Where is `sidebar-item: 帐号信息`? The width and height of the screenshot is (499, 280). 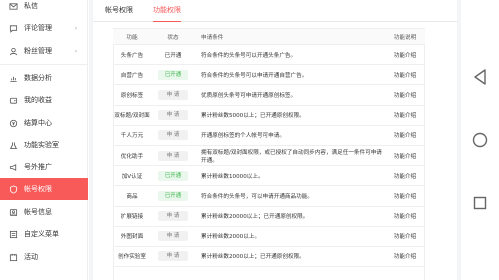 sidebar-item: 帐号信息 is located at coordinates (44, 212).